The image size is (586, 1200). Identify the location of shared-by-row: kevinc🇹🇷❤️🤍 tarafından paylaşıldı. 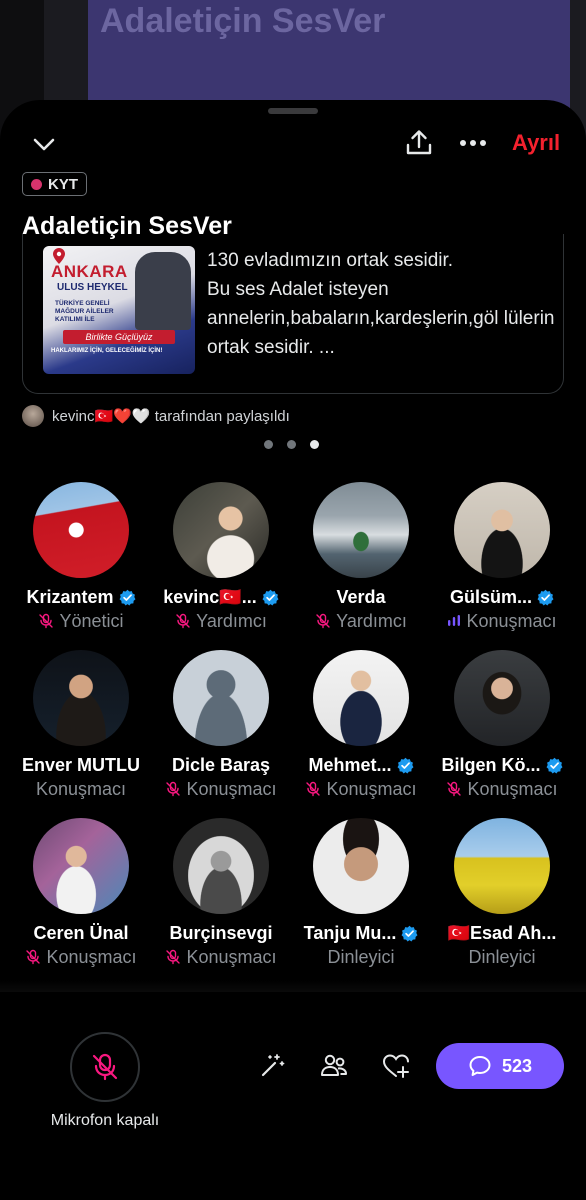
(156, 416).